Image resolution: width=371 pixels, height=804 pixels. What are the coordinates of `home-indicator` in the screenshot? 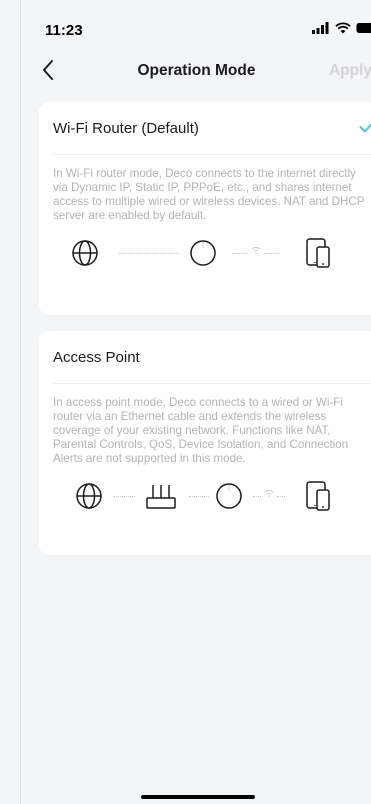 It's located at (198, 797).